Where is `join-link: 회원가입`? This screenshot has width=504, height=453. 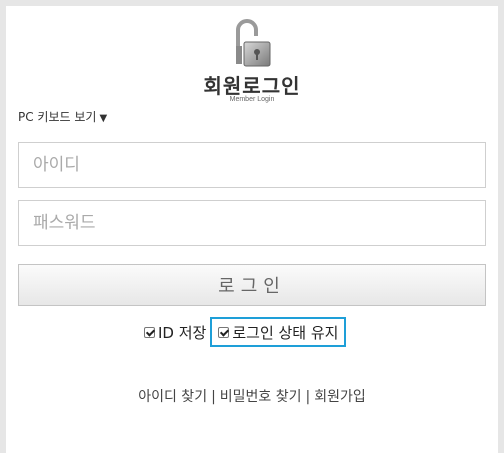
join-link: 회원가입 is located at coordinates (340, 397).